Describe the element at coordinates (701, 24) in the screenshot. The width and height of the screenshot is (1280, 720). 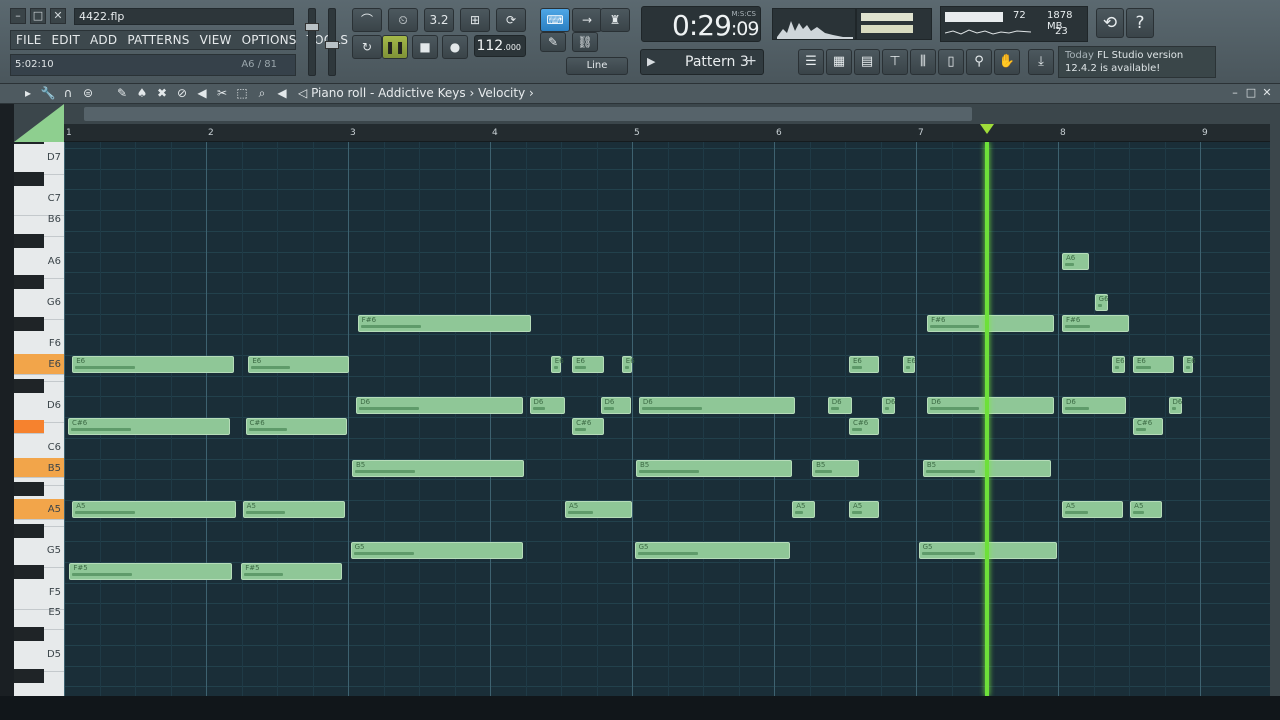
I see `time-display: M:S:CS 0:29:09` at that location.